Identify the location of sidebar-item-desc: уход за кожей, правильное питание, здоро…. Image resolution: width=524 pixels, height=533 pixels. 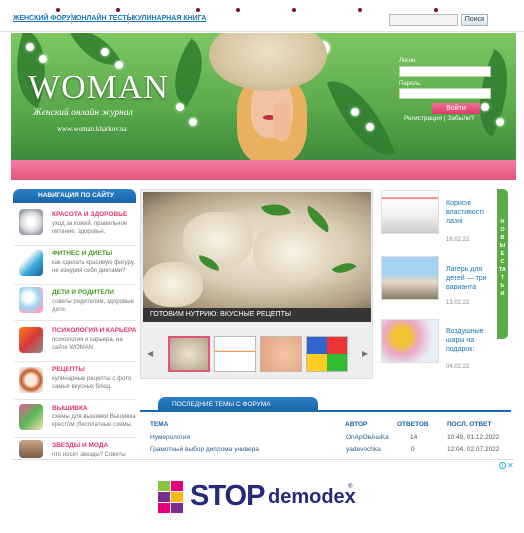
(90, 228).